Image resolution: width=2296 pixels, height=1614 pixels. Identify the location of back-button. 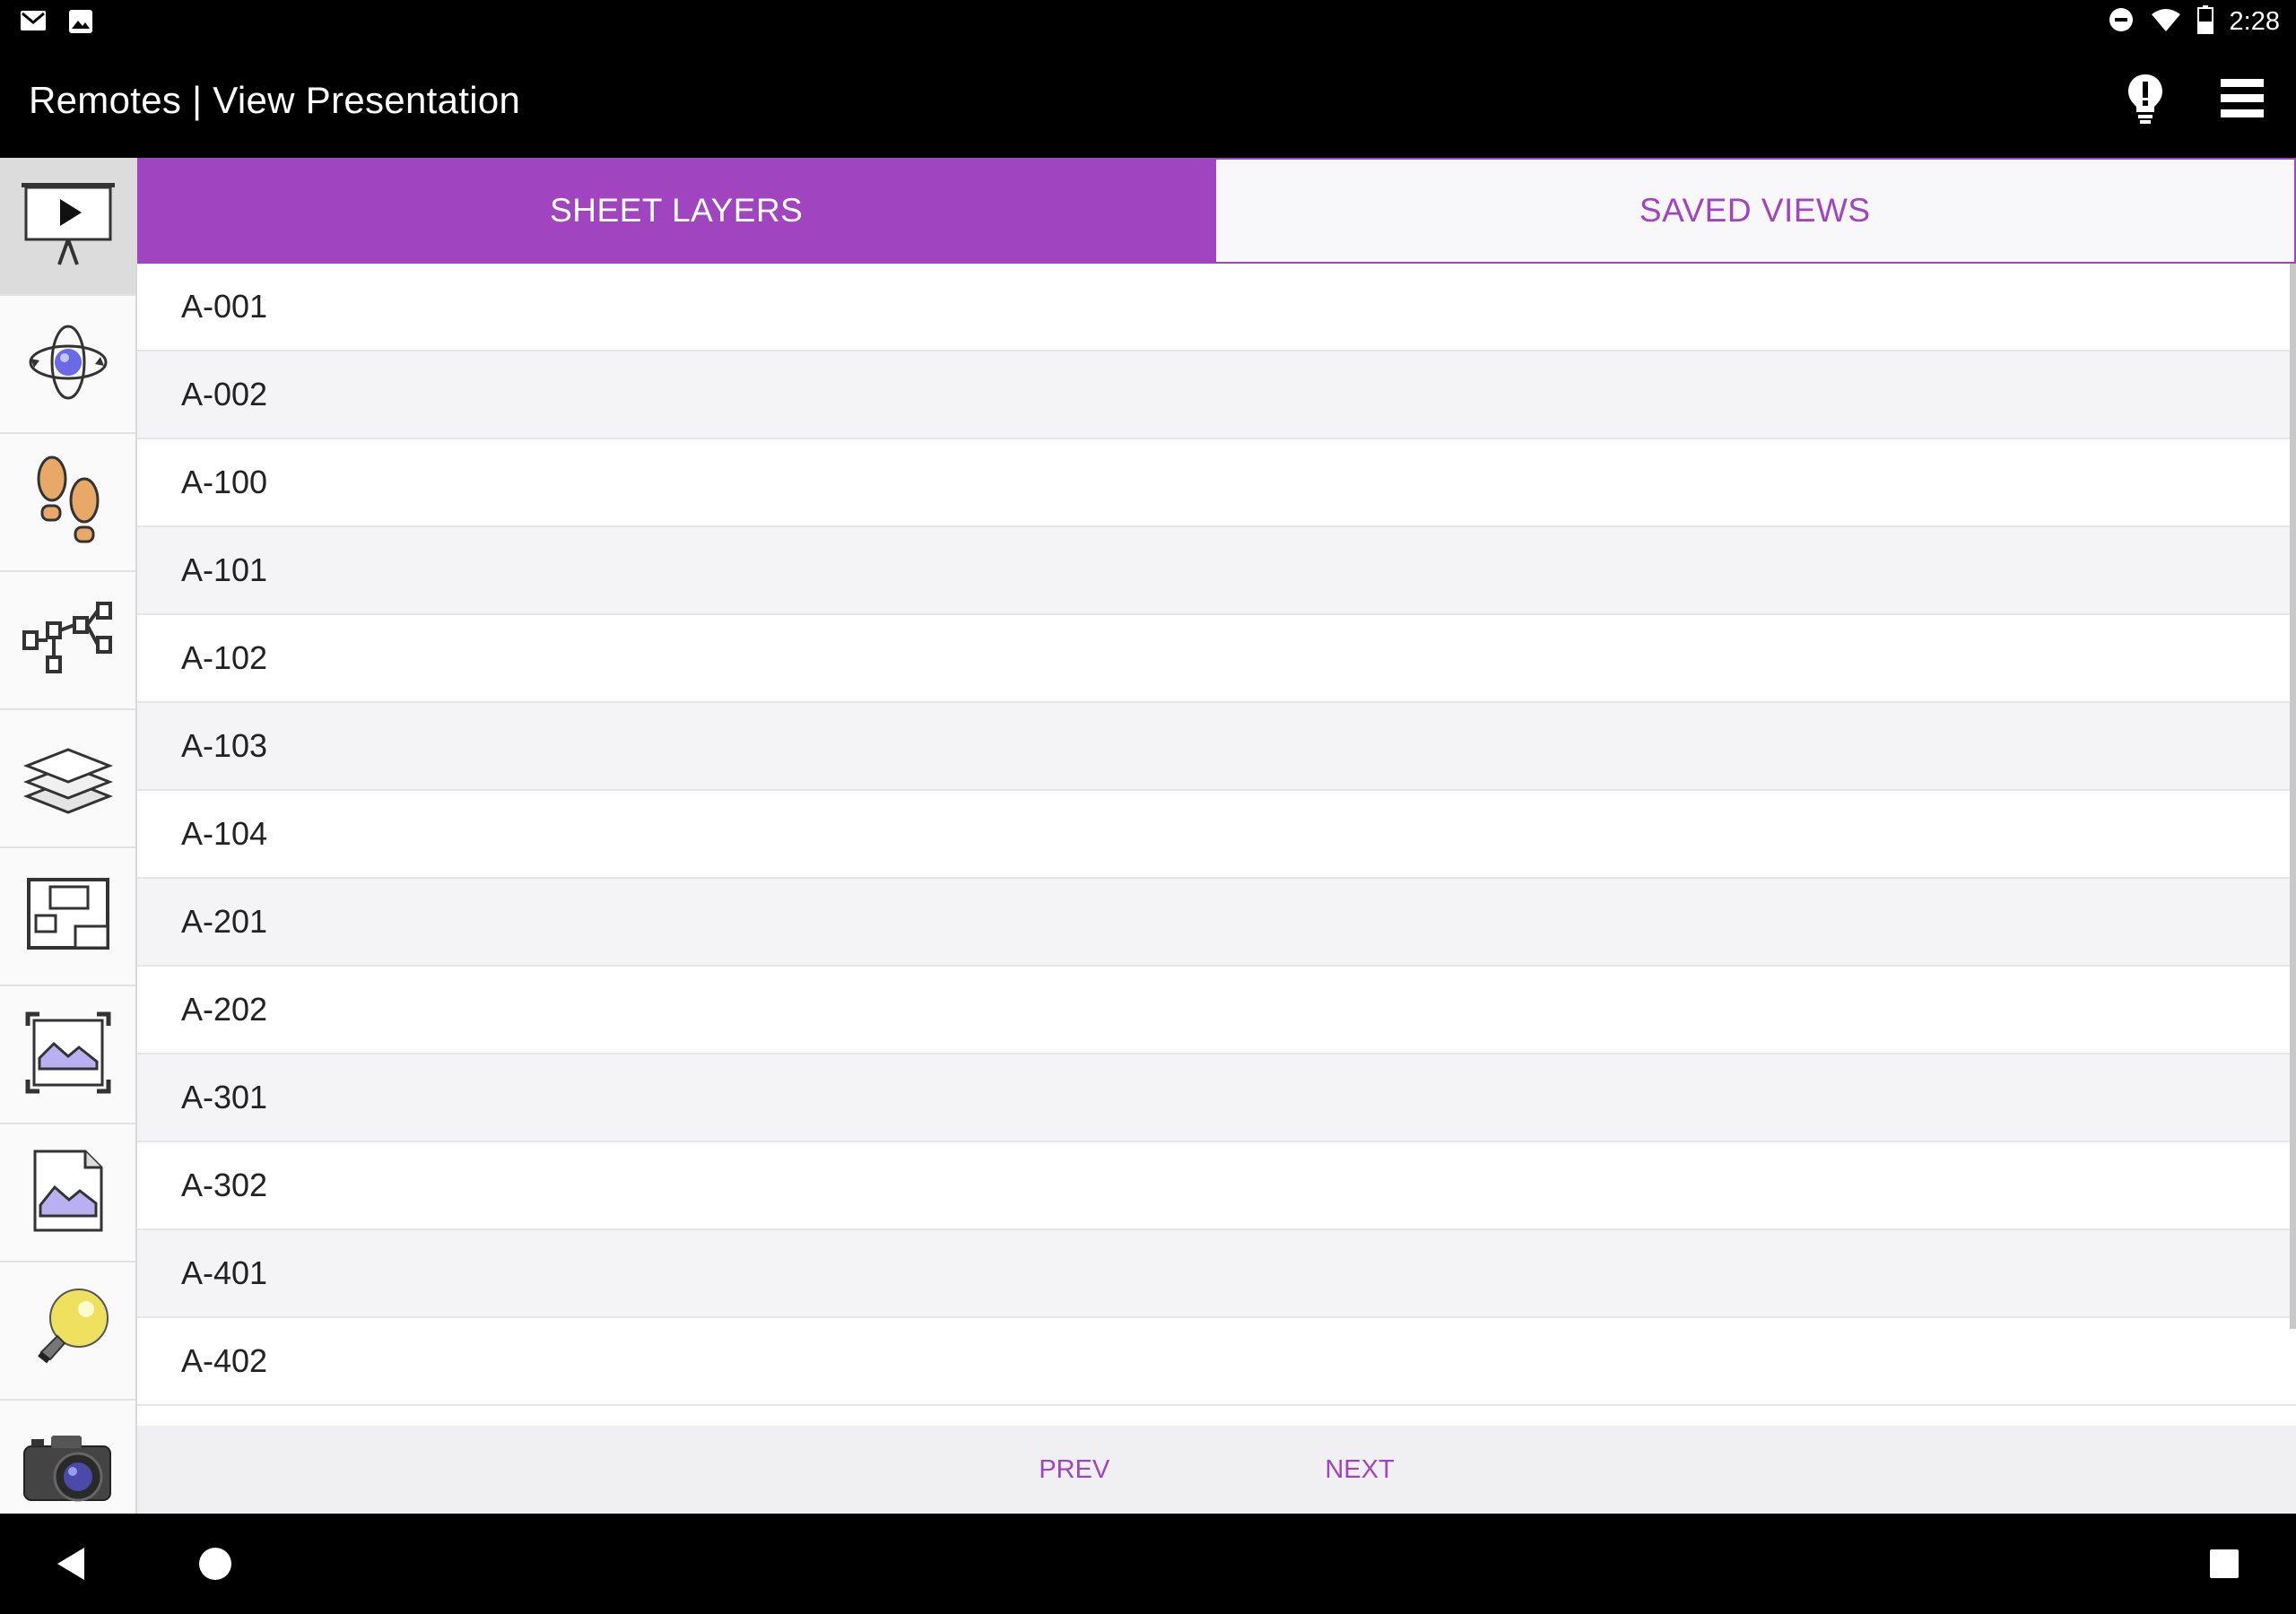
(72, 1565).